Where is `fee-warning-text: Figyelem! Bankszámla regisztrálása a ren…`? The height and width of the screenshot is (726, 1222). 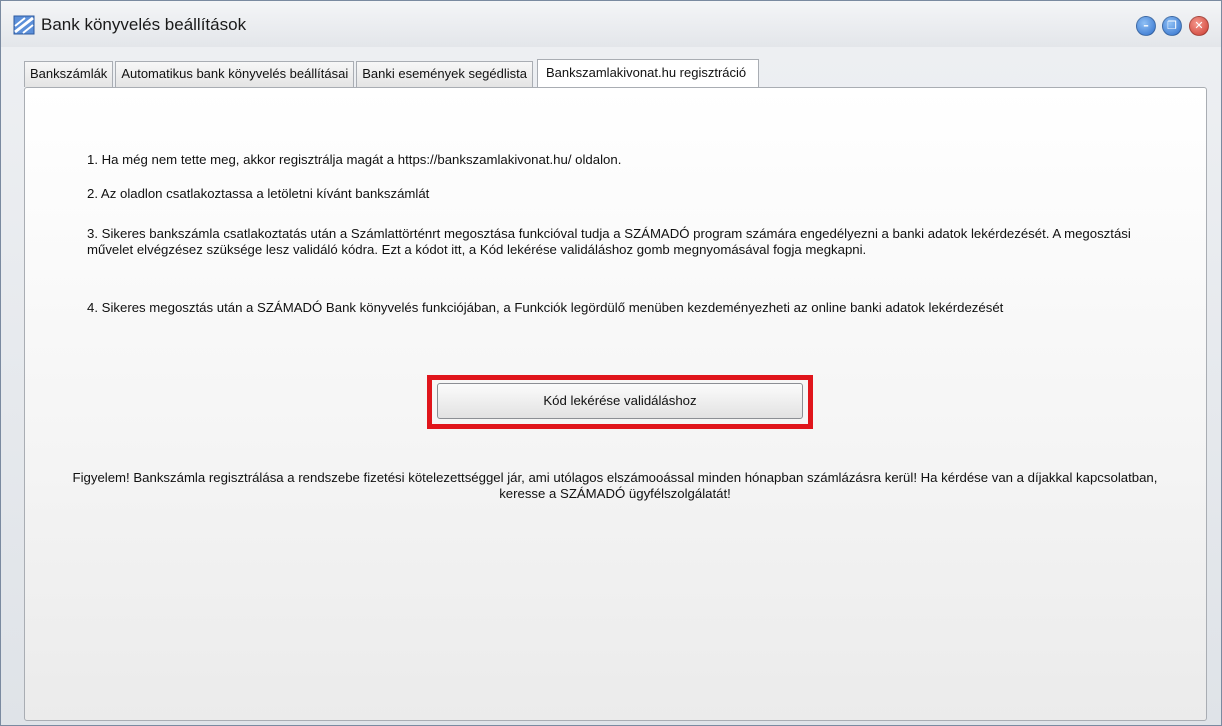
fee-warning-text: Figyelem! Bankszámla regisztrálása a ren… is located at coordinates (615, 485).